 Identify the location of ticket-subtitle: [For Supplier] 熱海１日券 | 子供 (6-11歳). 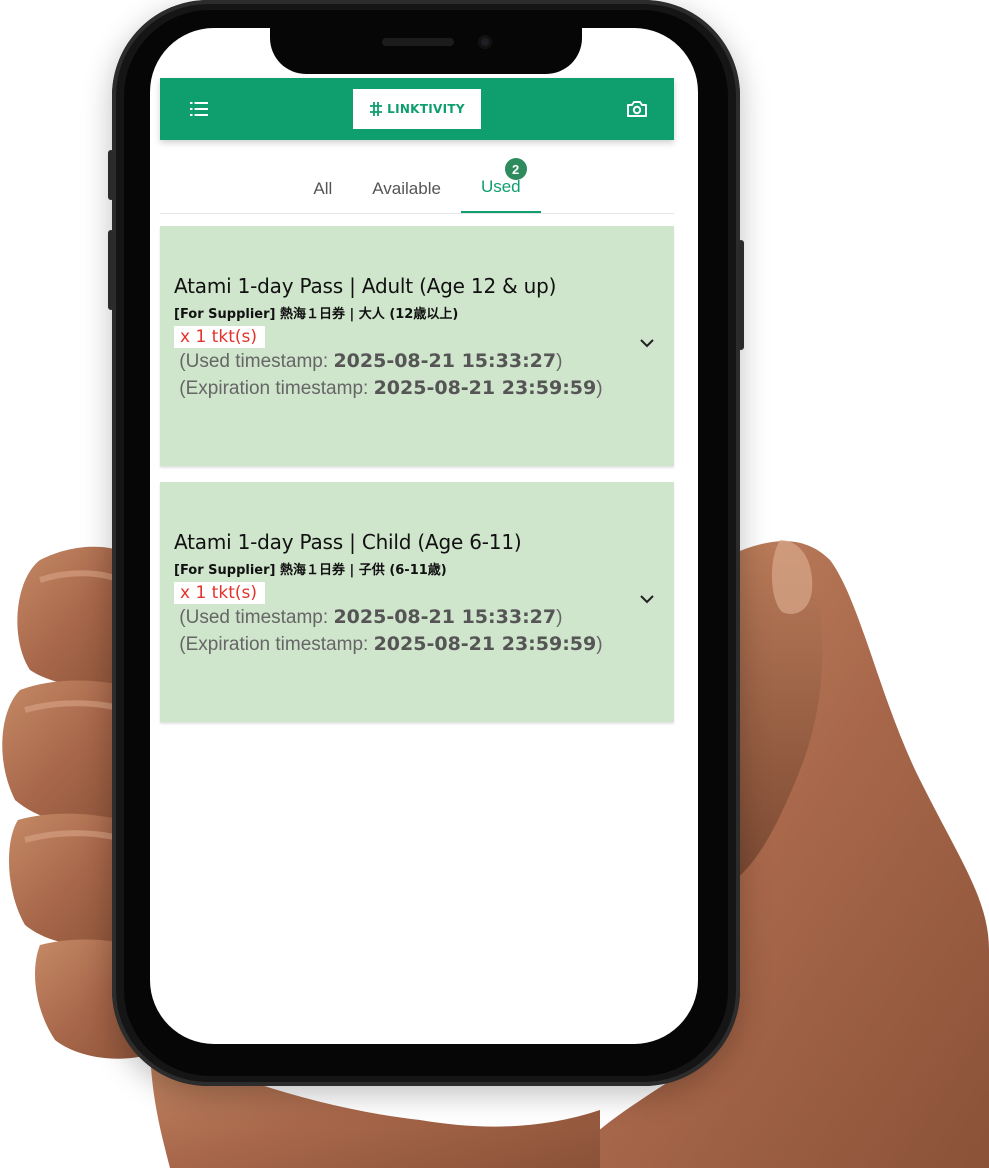
(310, 570).